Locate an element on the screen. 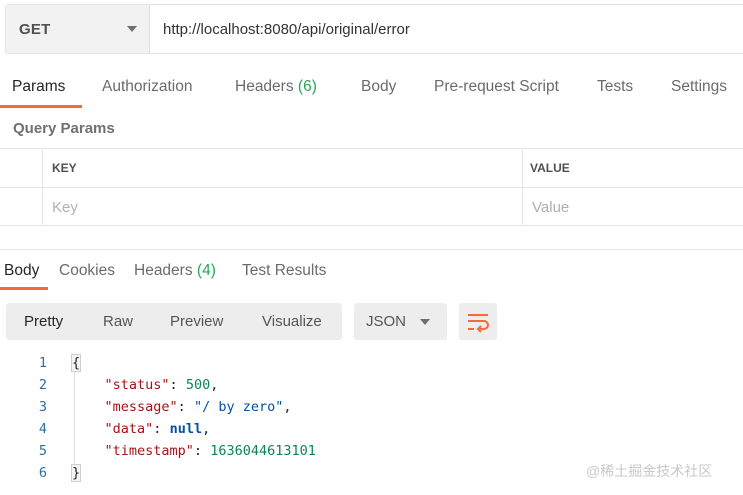 Image resolution: width=743 pixels, height=495 pixels. code-line: 1 { is located at coordinates (371, 365).